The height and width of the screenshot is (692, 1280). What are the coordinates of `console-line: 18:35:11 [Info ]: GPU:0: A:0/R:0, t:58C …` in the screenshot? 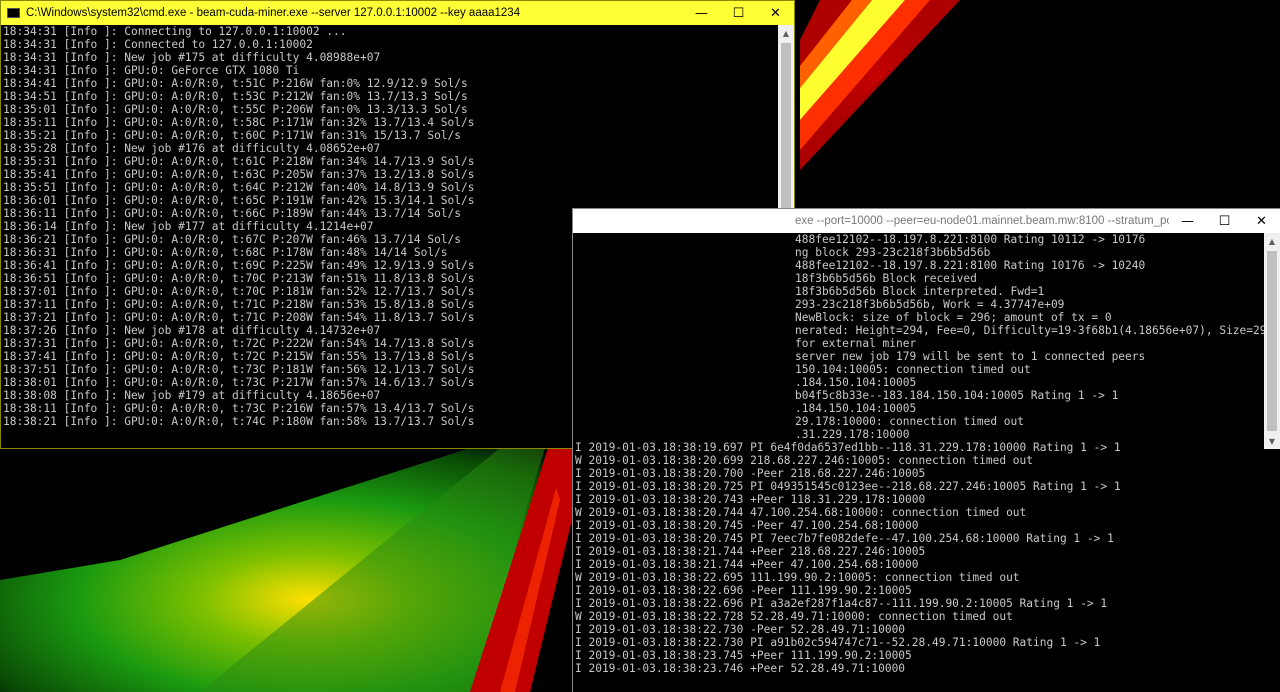 It's located at (239, 122).